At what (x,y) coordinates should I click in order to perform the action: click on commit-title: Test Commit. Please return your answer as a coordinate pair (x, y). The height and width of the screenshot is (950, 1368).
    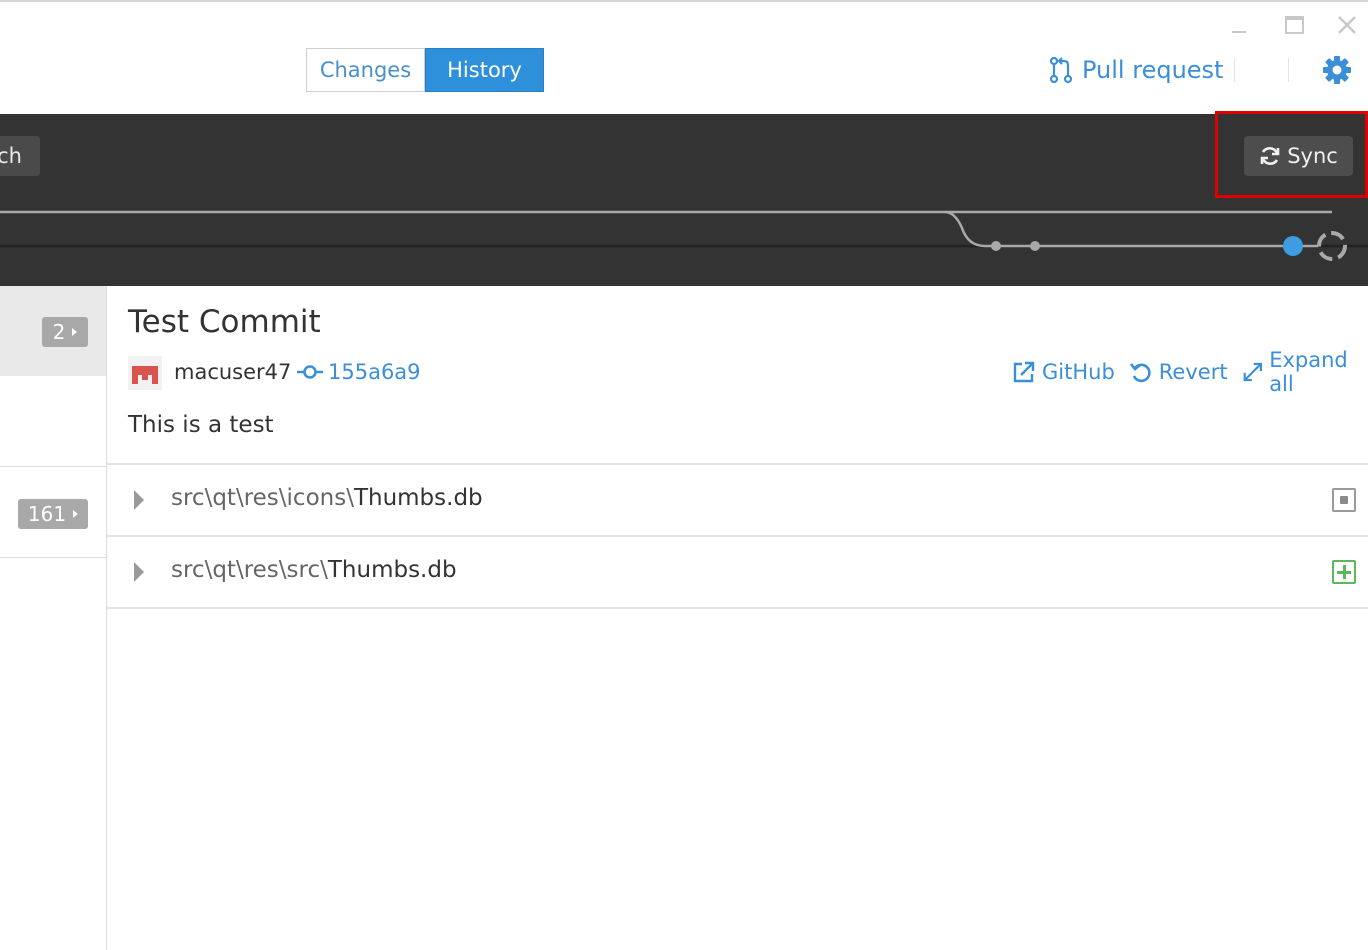
    Looking at the image, I should click on (224, 322).